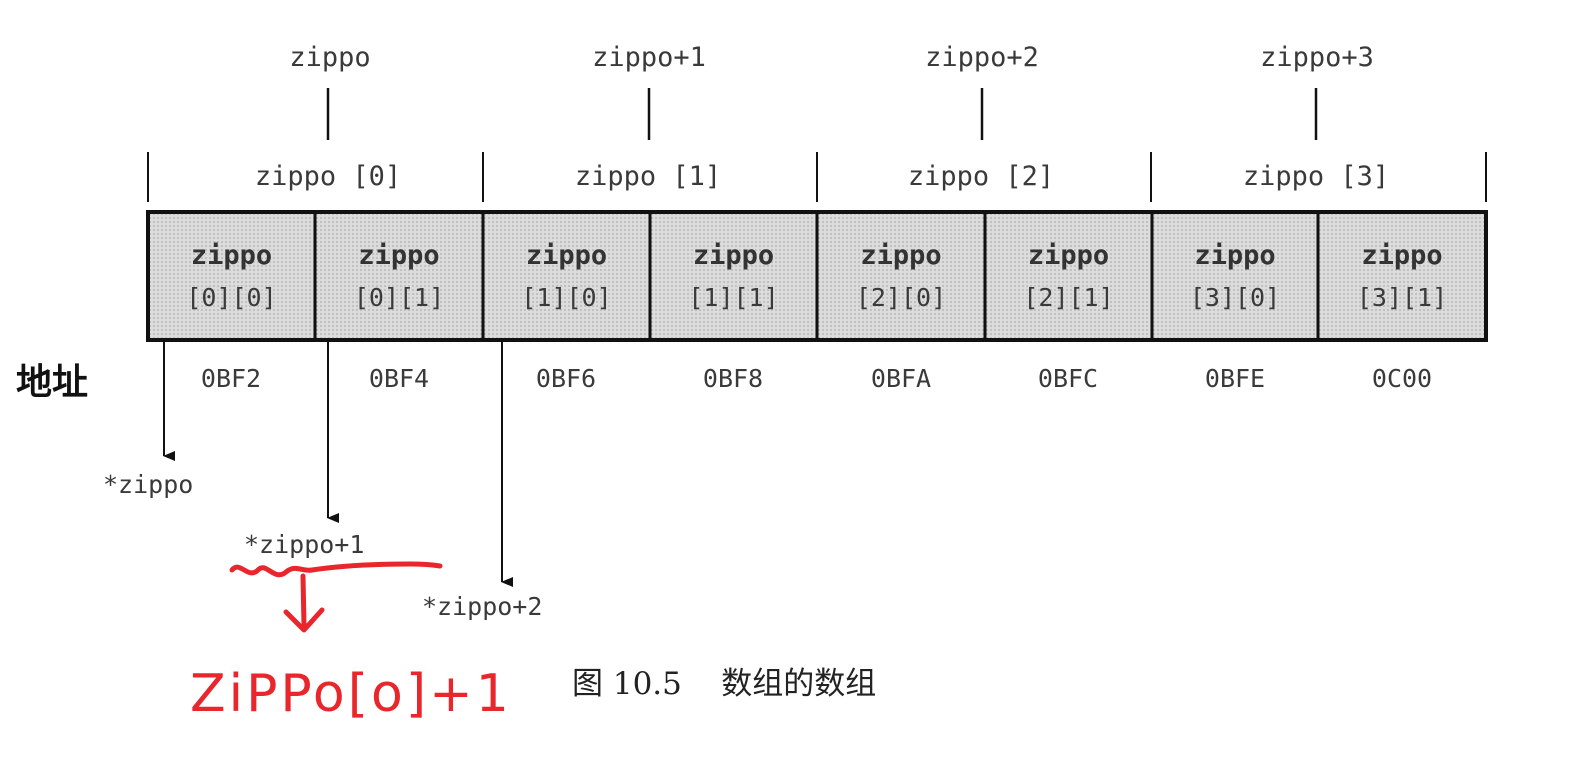 The width and height of the screenshot is (1590, 764). What do you see at coordinates (336, 569) in the screenshot?
I see `handwritten-underline` at bounding box center [336, 569].